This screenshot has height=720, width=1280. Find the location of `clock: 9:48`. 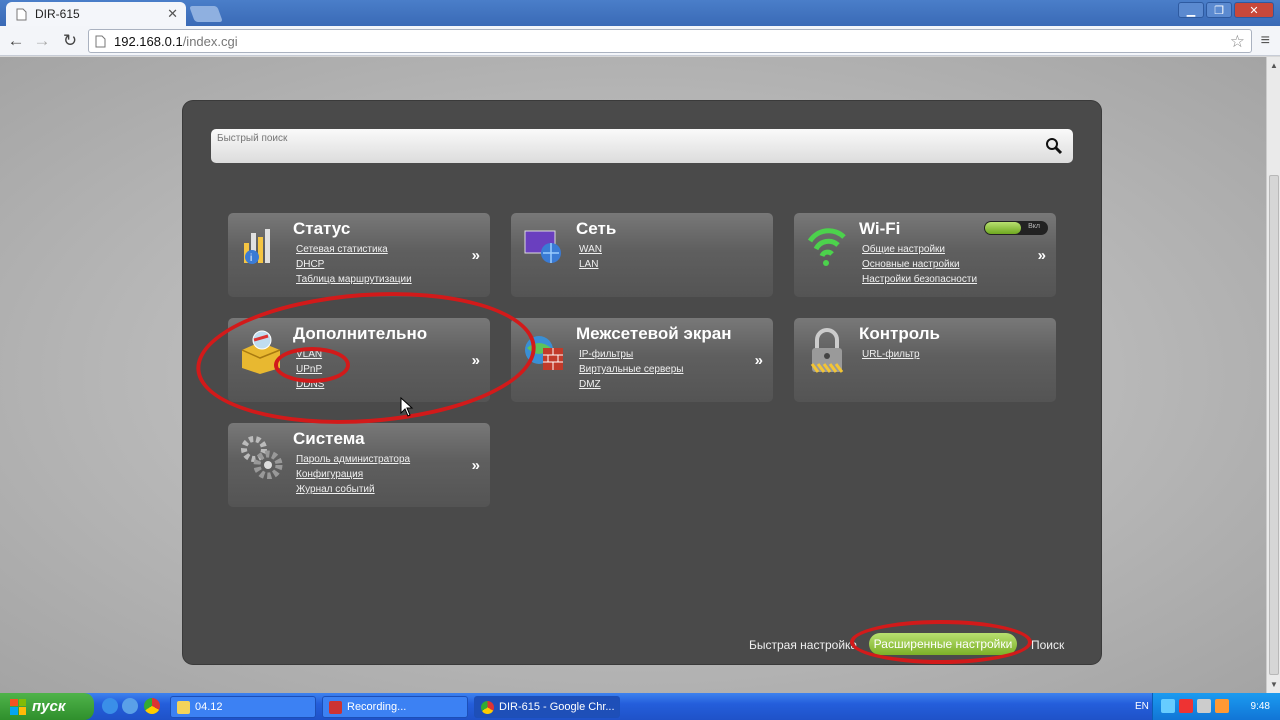

clock: 9:48 is located at coordinates (1260, 706).